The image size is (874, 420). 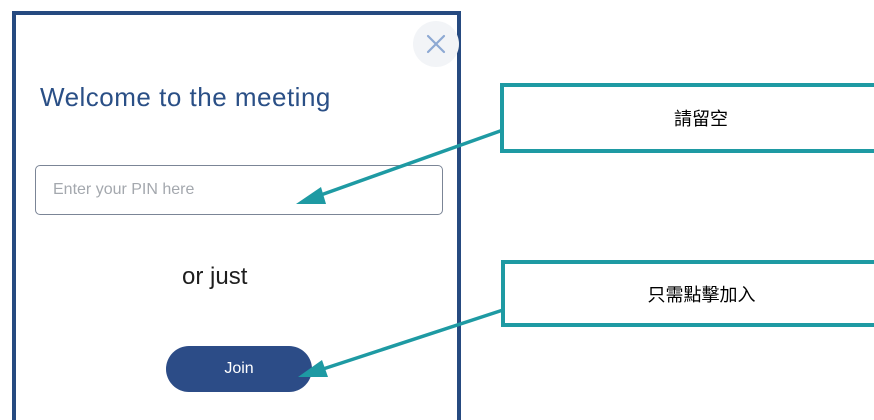 What do you see at coordinates (239, 369) in the screenshot?
I see `join-button: Join` at bounding box center [239, 369].